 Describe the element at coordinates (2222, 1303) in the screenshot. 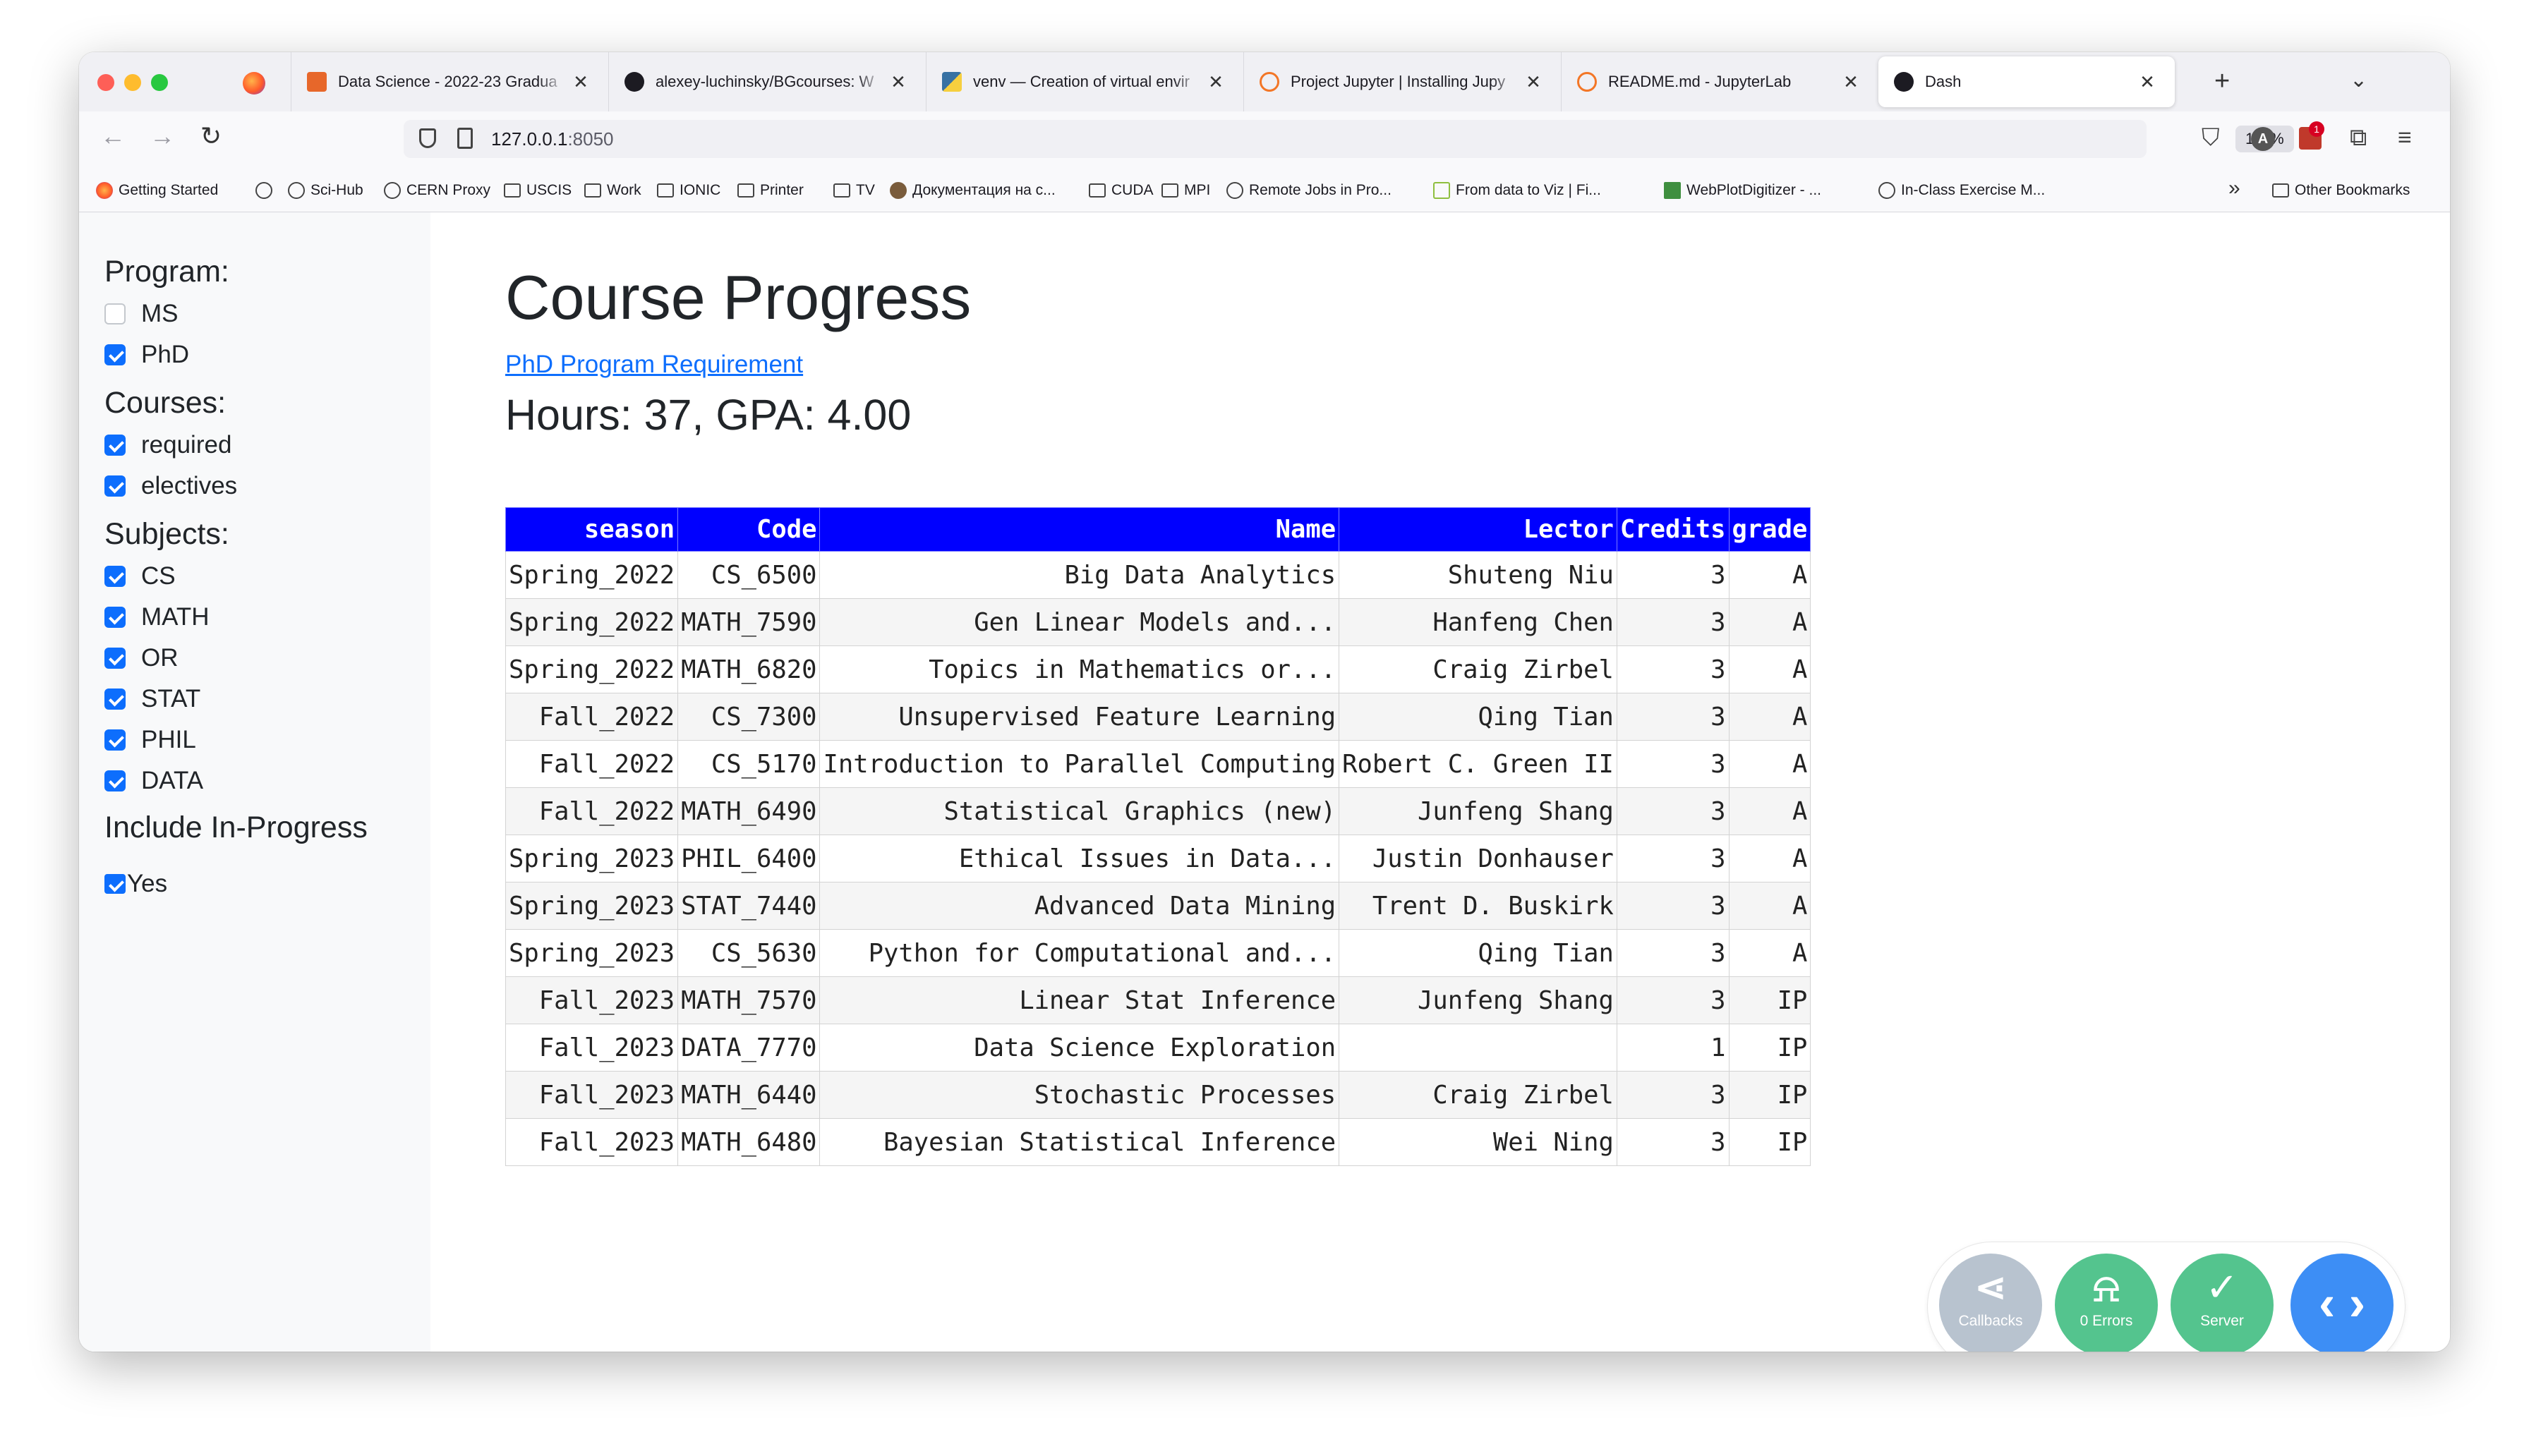

I see `server-button: ✓ Server` at that location.